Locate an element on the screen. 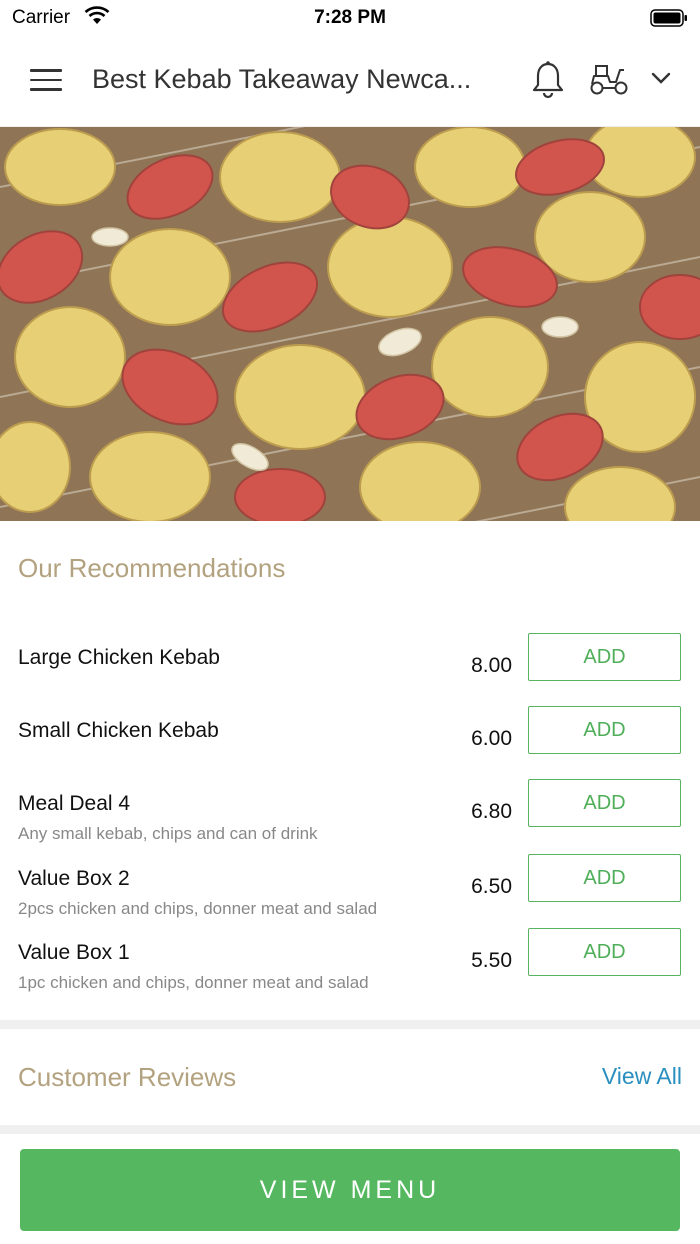 The width and height of the screenshot is (700, 1244). list-item: Small Chicken Kebab 6.00 ADD is located at coordinates (350, 742).